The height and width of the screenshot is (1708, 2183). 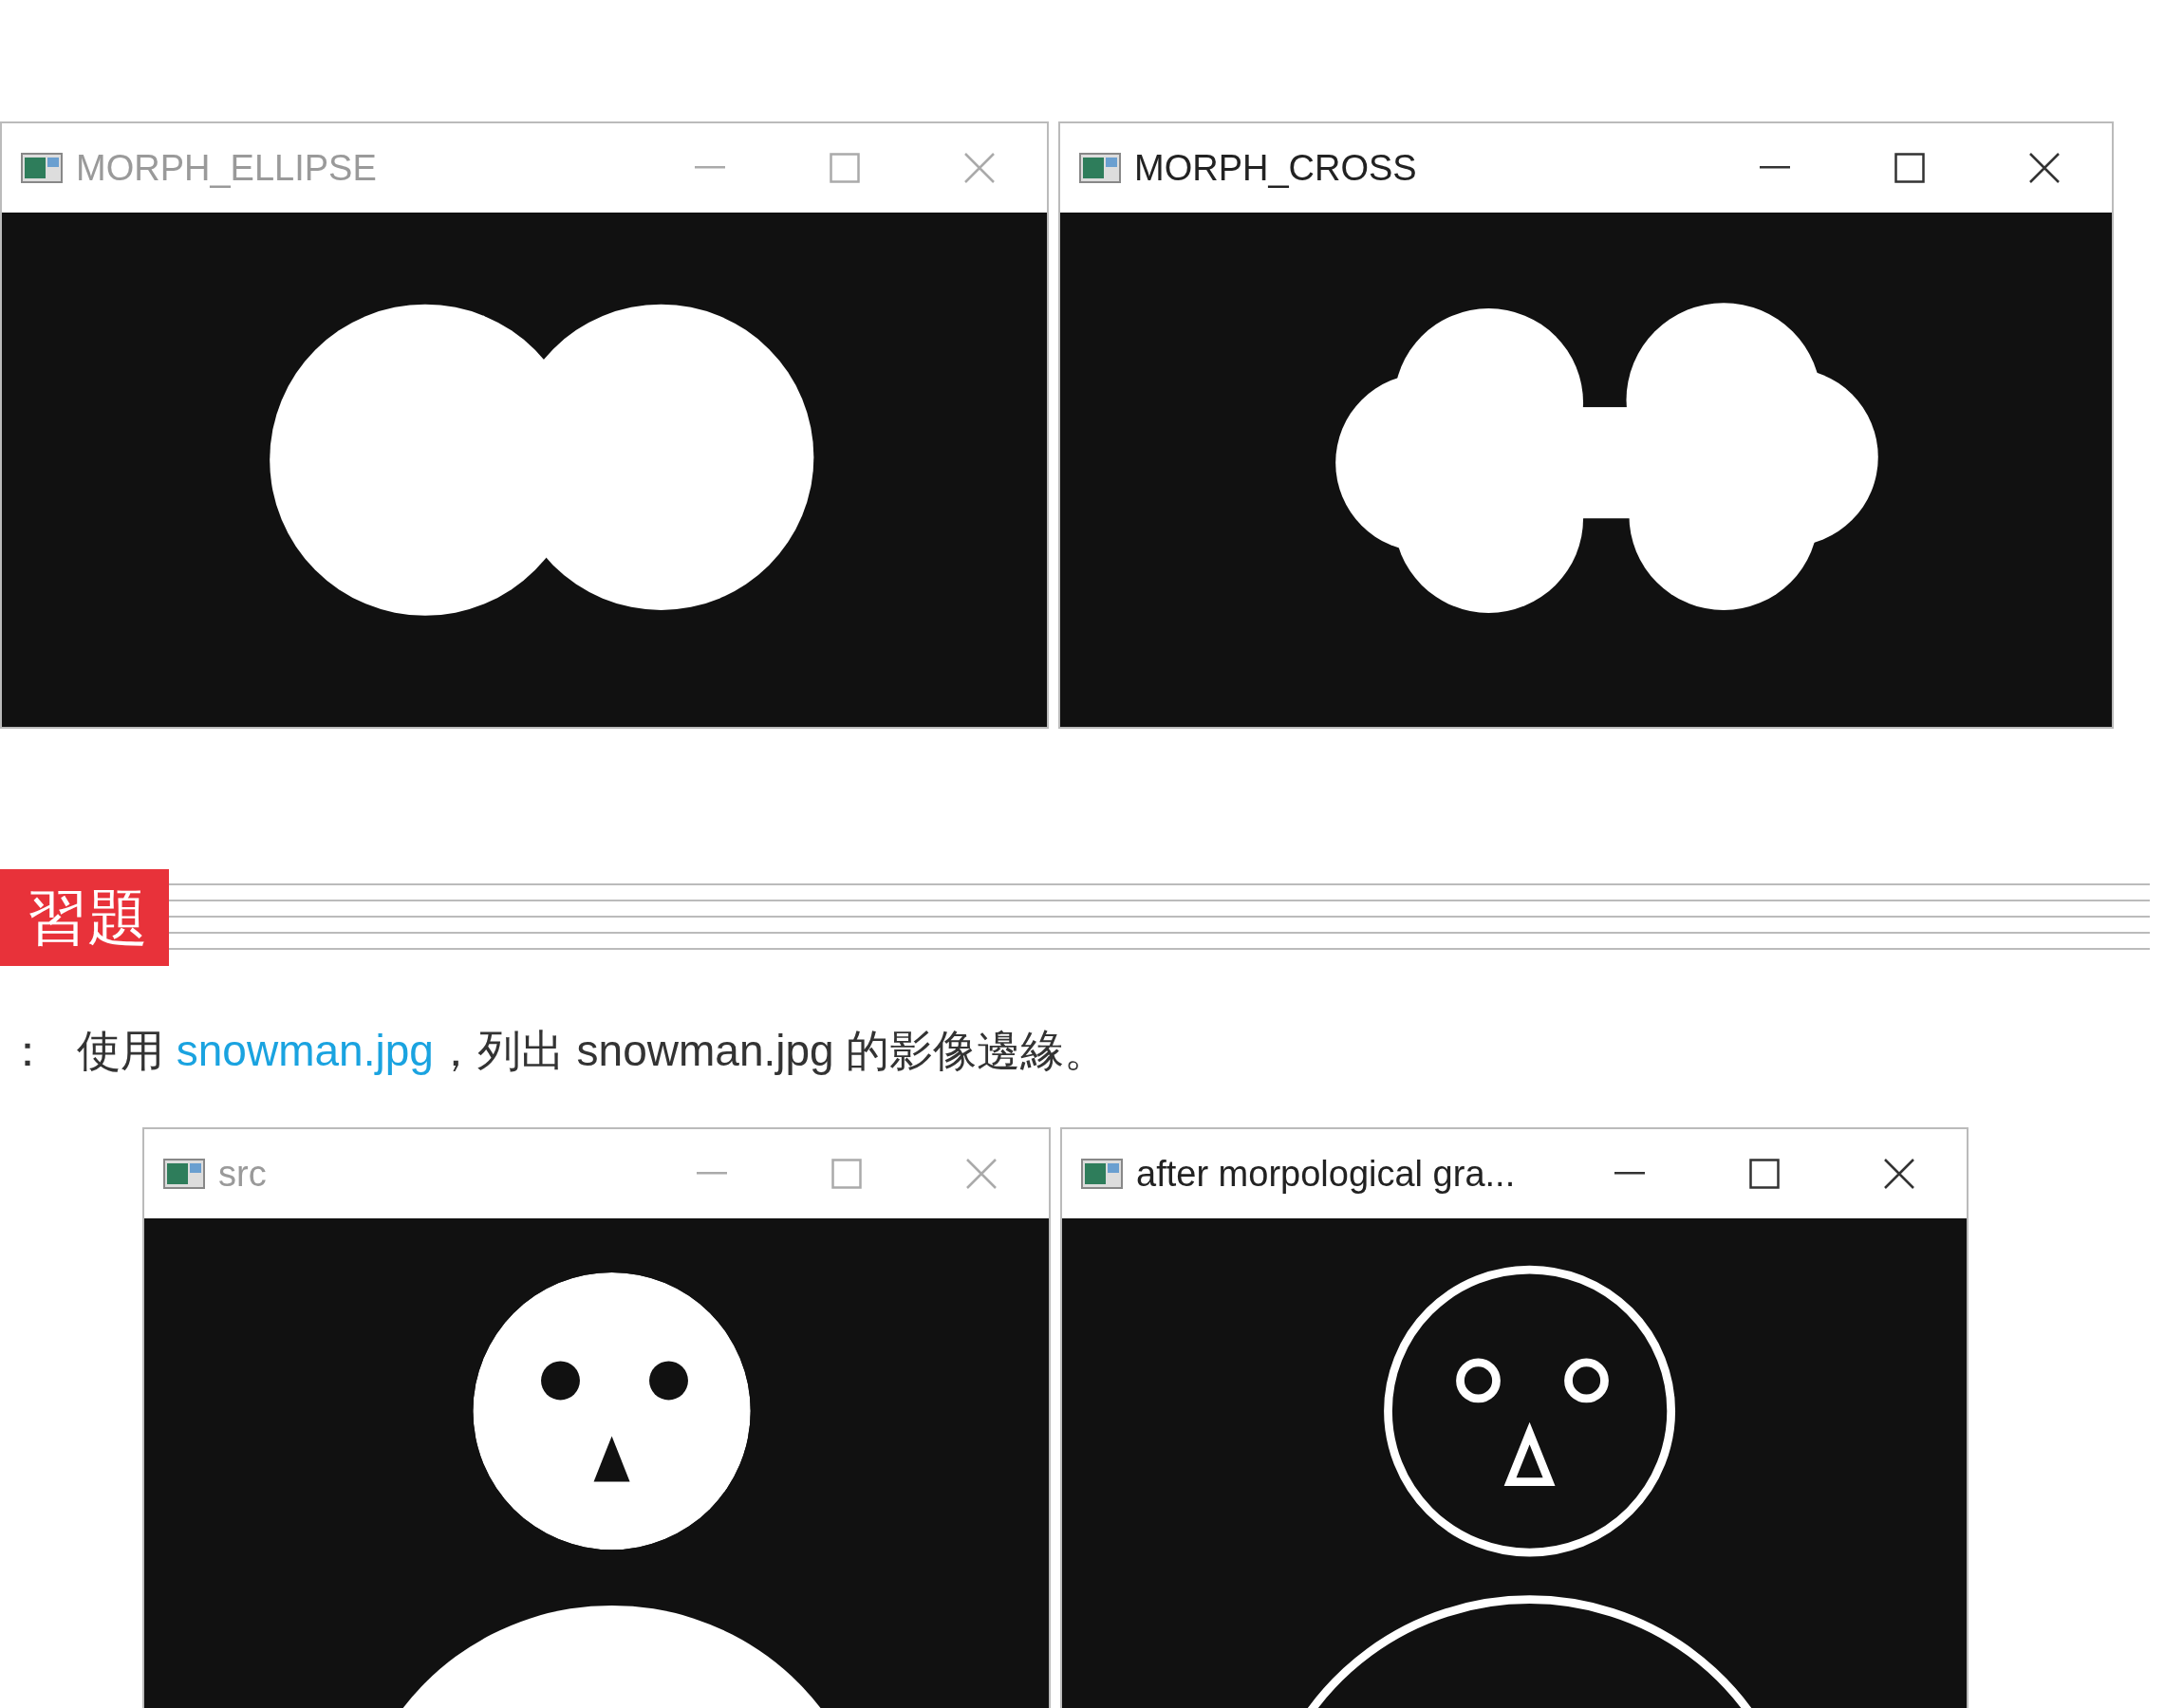 I want to click on section-heading: 習題, so click(x=84, y=917).